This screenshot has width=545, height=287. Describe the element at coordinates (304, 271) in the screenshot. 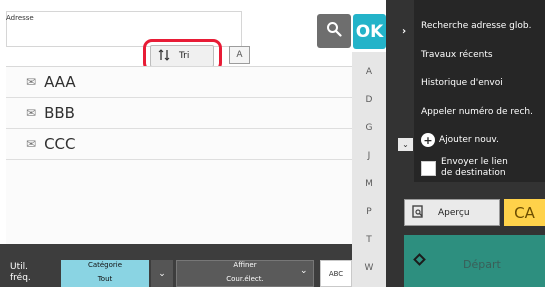

I see `refine-chevron-down-icon: ⌄` at that location.